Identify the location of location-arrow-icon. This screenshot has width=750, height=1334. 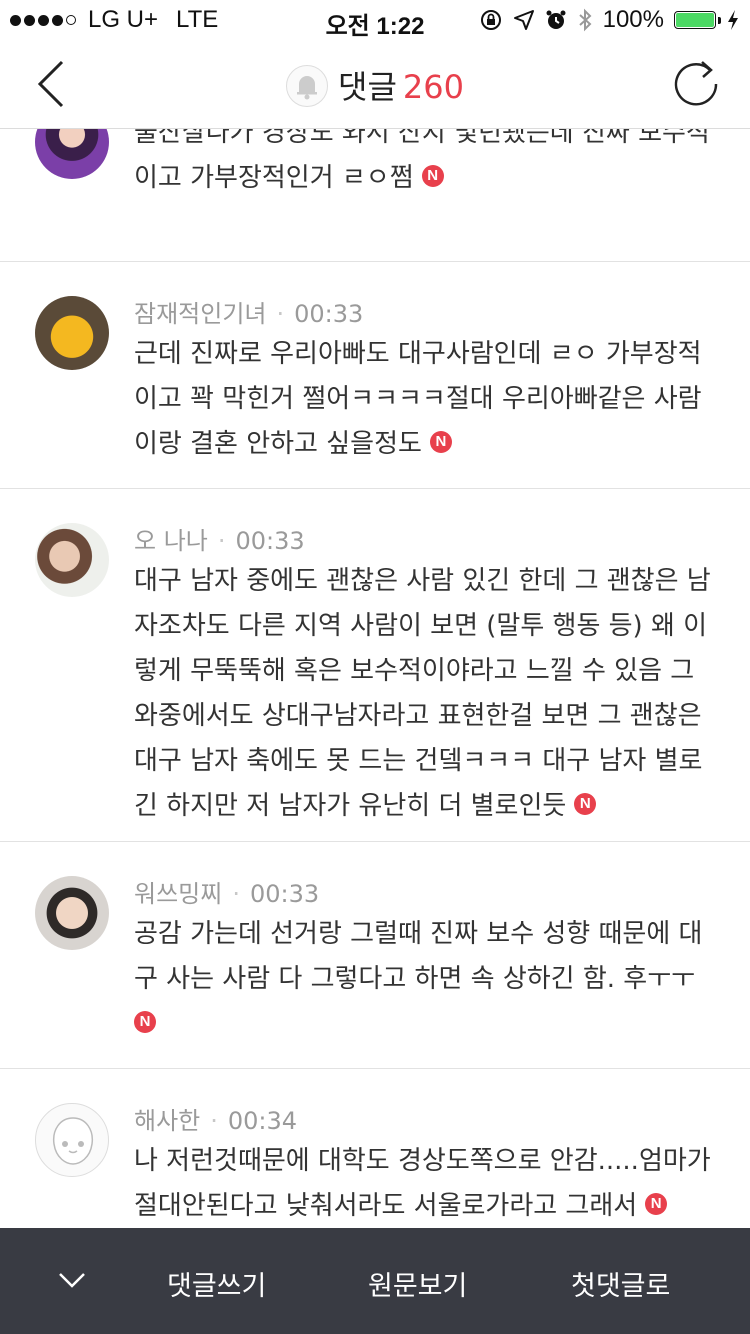
(523, 20).